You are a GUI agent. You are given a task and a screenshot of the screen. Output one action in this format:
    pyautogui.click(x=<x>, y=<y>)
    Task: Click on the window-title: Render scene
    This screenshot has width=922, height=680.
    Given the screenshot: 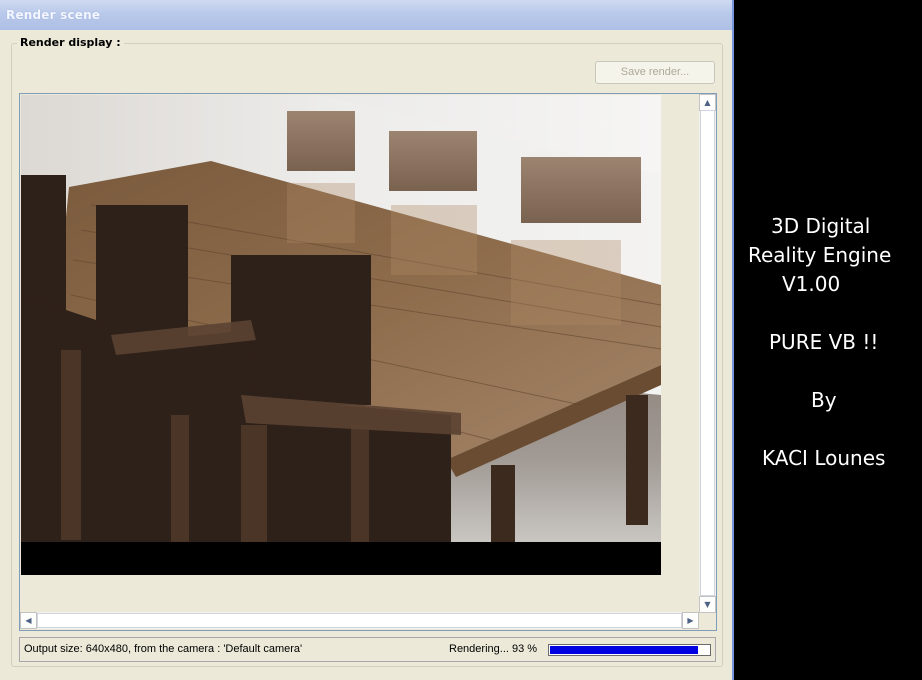 What is the action you would take?
    pyautogui.click(x=53, y=15)
    